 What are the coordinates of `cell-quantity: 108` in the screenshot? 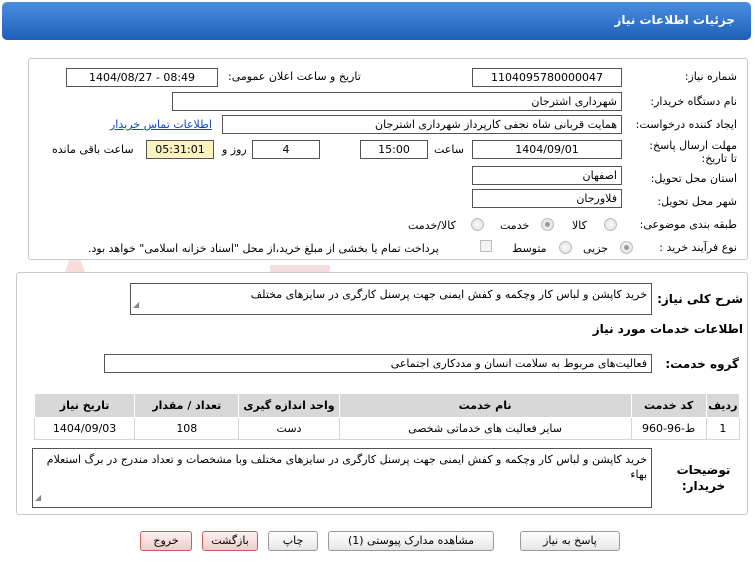 It's located at (187, 428).